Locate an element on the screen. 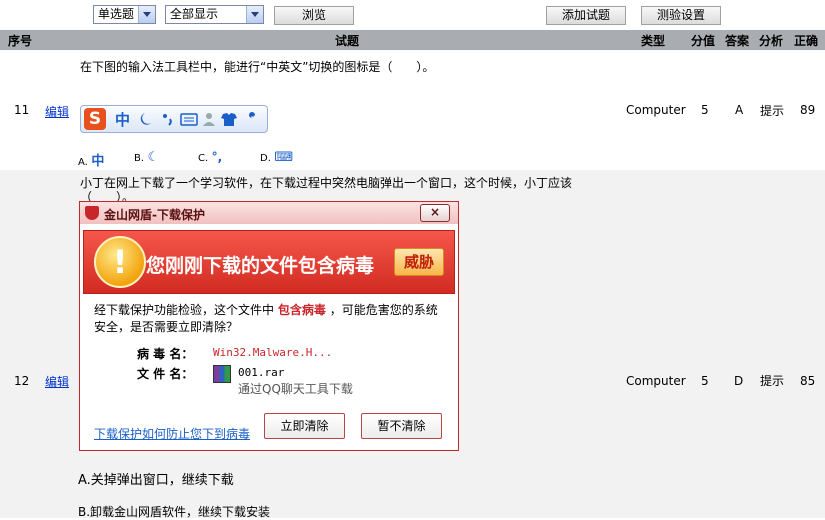 This screenshot has width=825, height=520. punctuation-icon: °, is located at coordinates (217, 157).